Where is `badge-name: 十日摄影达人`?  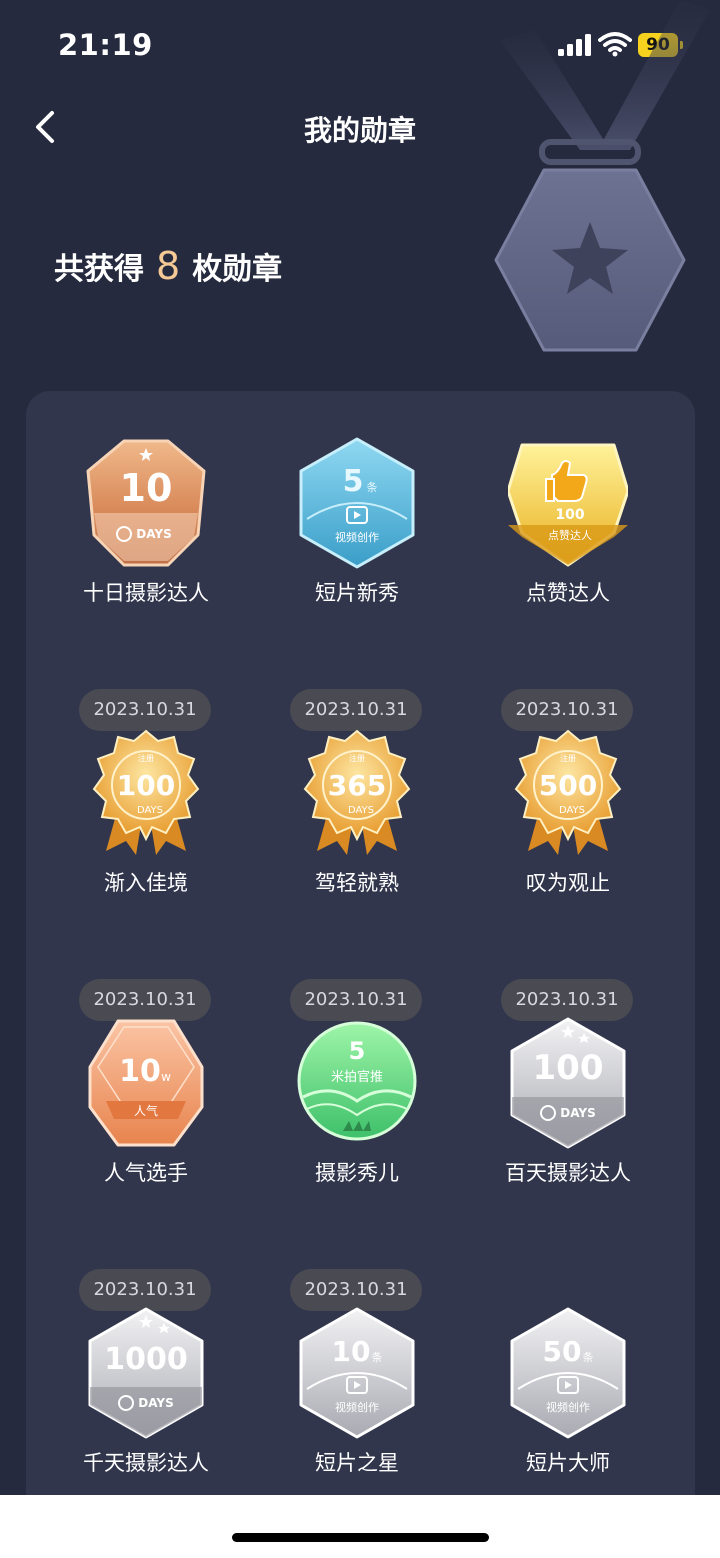
badge-name: 十日摄影达人 is located at coordinates (146, 593).